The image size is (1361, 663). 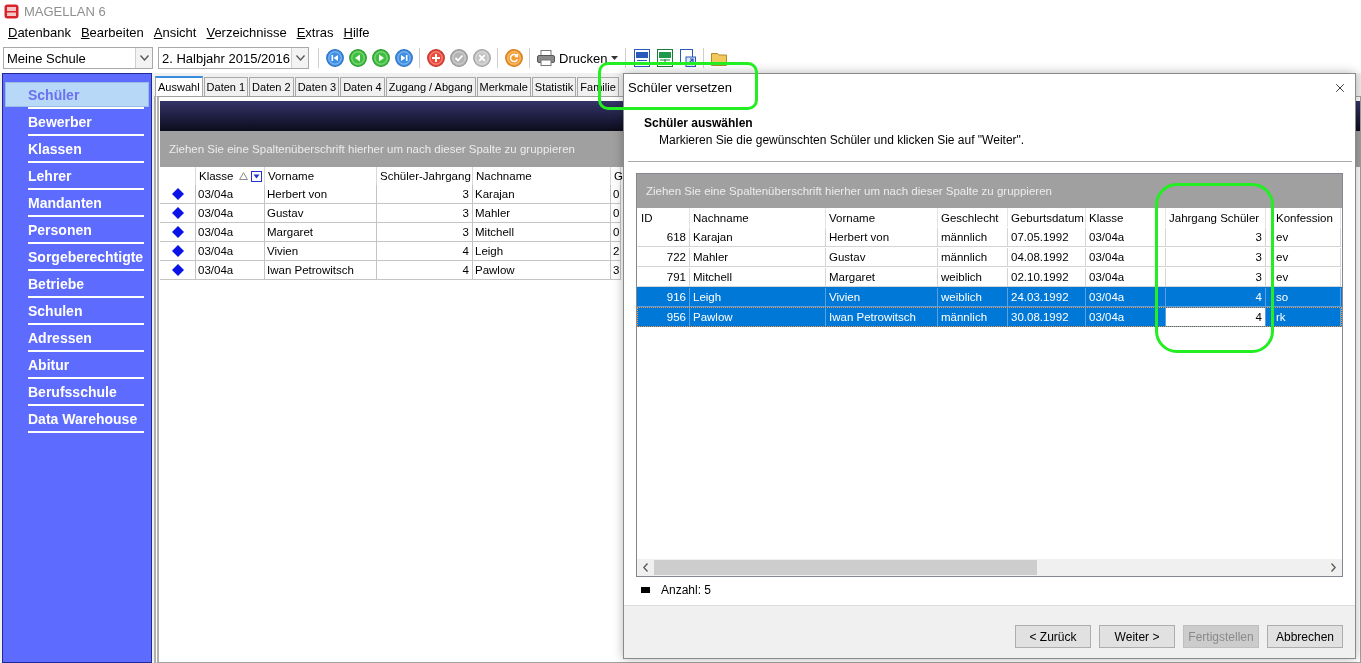 What do you see at coordinates (1333, 567) in the screenshot?
I see `chevron-right-icon` at bounding box center [1333, 567].